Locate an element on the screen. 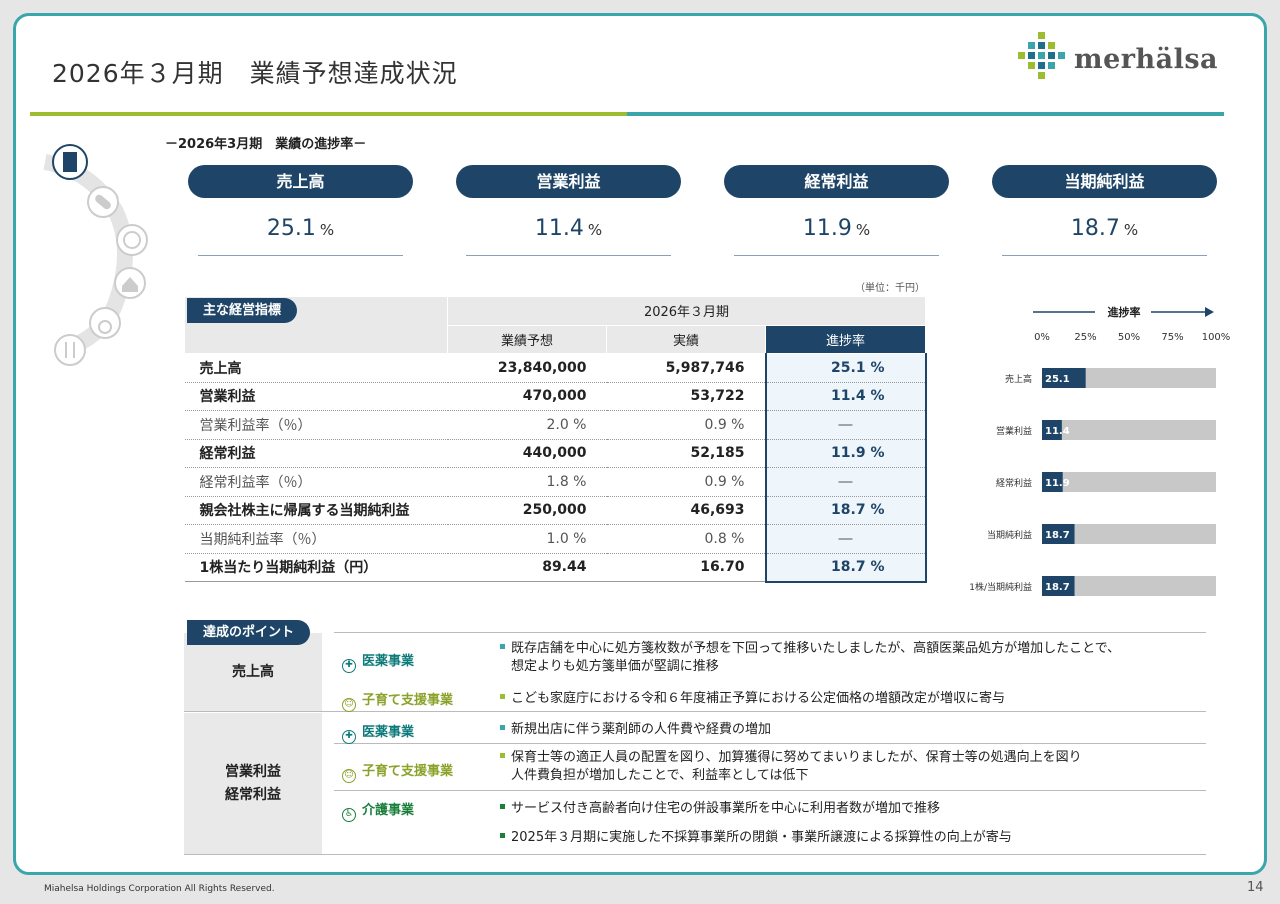  kpi-value: 18.7 is located at coordinates (1095, 228).